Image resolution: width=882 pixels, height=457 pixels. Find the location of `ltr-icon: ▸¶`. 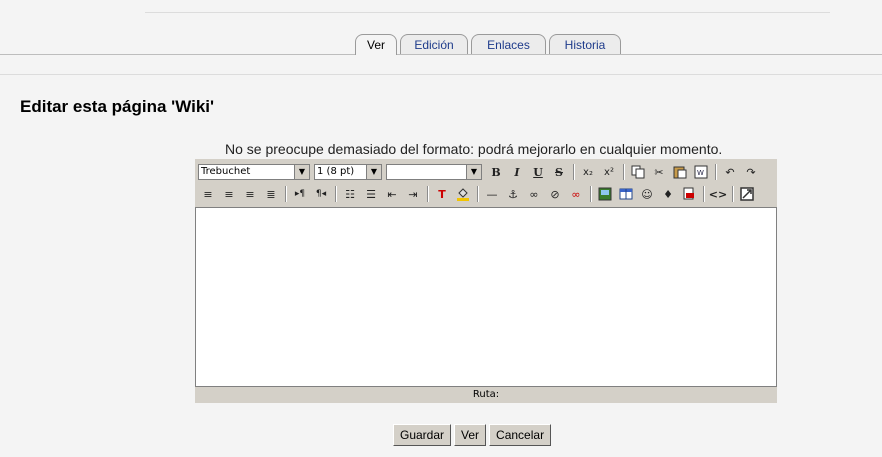

ltr-icon: ▸¶ is located at coordinates (300, 194).